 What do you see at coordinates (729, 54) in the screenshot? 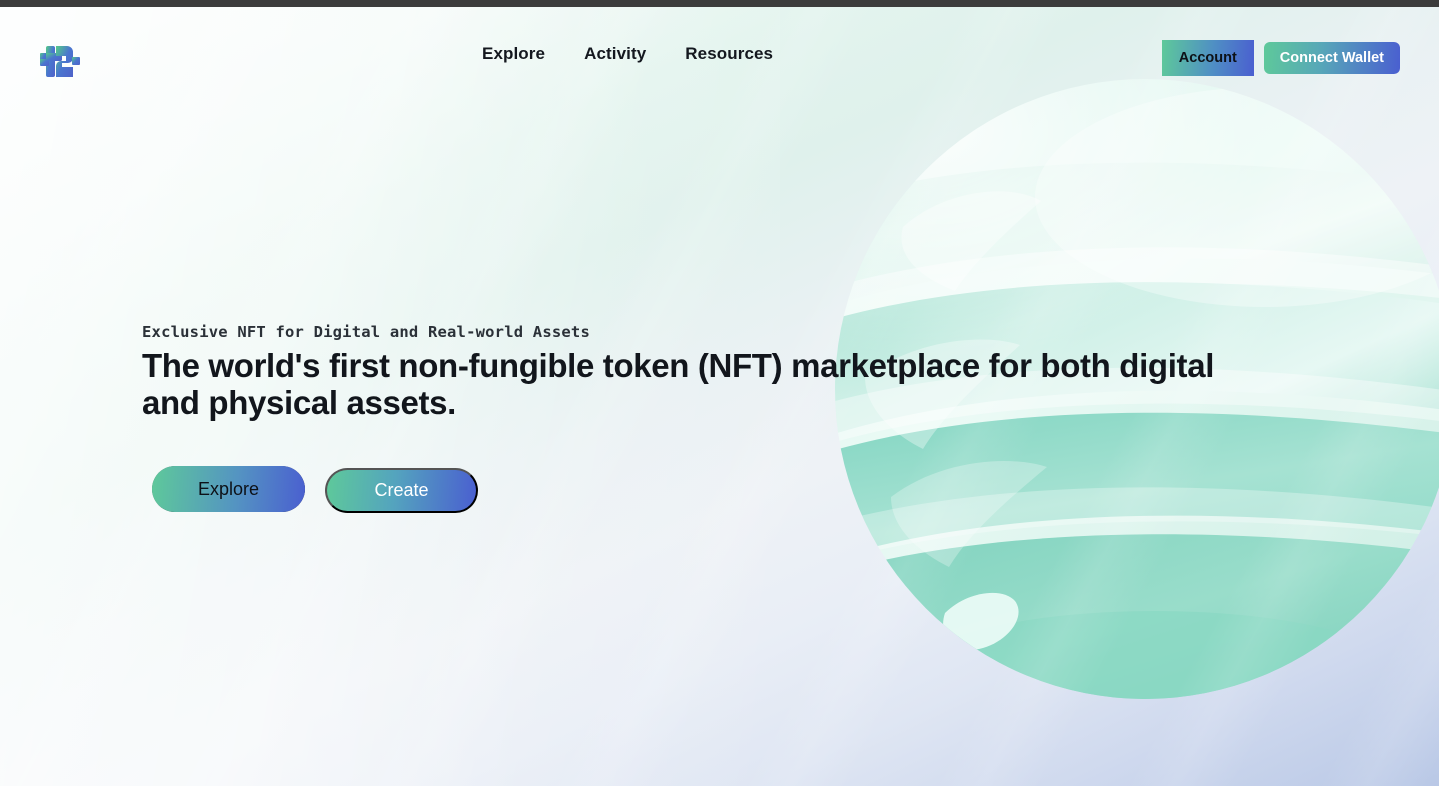
I see `nav-item-resources: Resources` at bounding box center [729, 54].